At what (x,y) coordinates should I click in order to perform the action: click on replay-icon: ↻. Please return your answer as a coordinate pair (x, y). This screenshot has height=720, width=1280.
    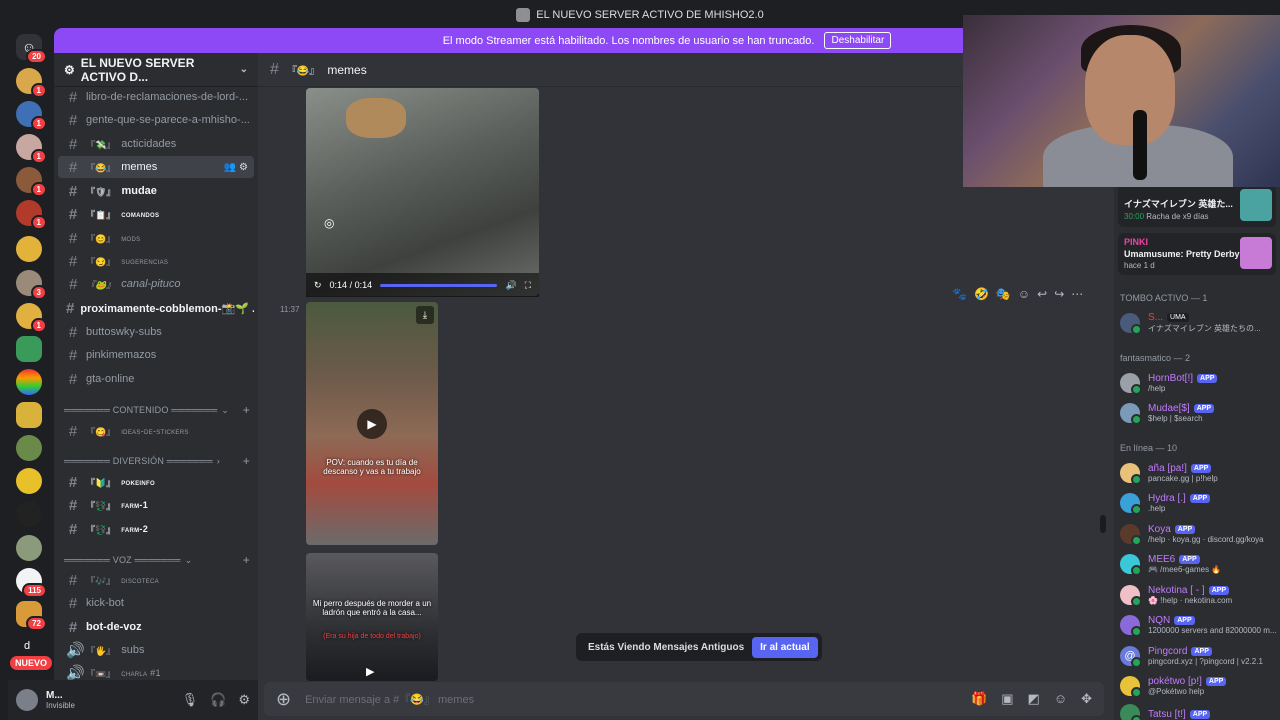
    Looking at the image, I should click on (318, 285).